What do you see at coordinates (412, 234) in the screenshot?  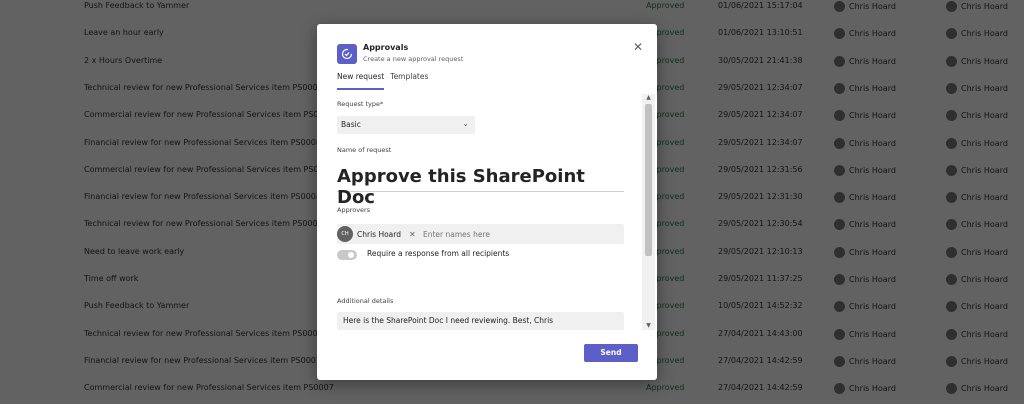 I see `remove-approver-icon: ✕` at bounding box center [412, 234].